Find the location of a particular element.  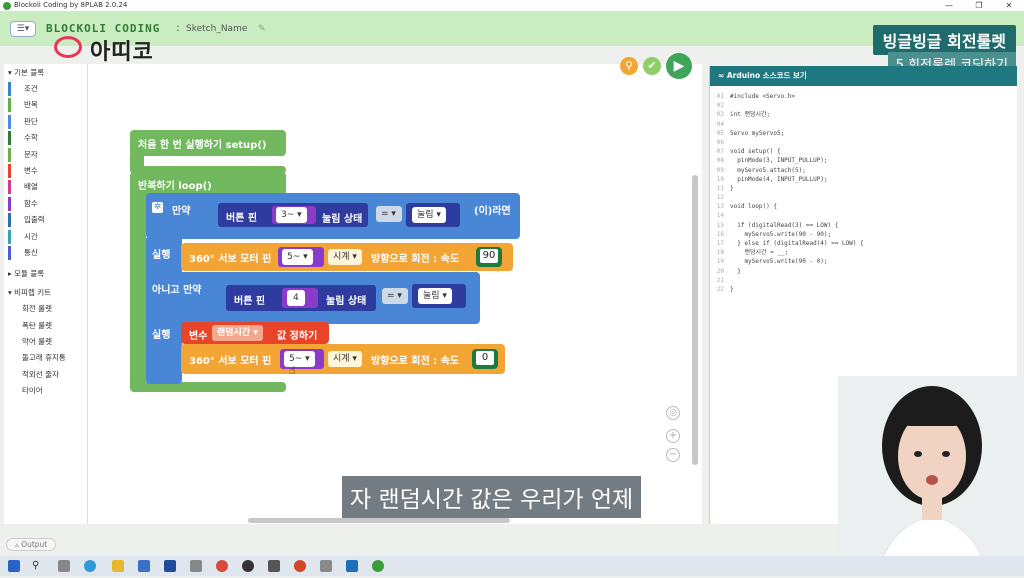

gear-icon: ✲ is located at coordinates (157, 207).